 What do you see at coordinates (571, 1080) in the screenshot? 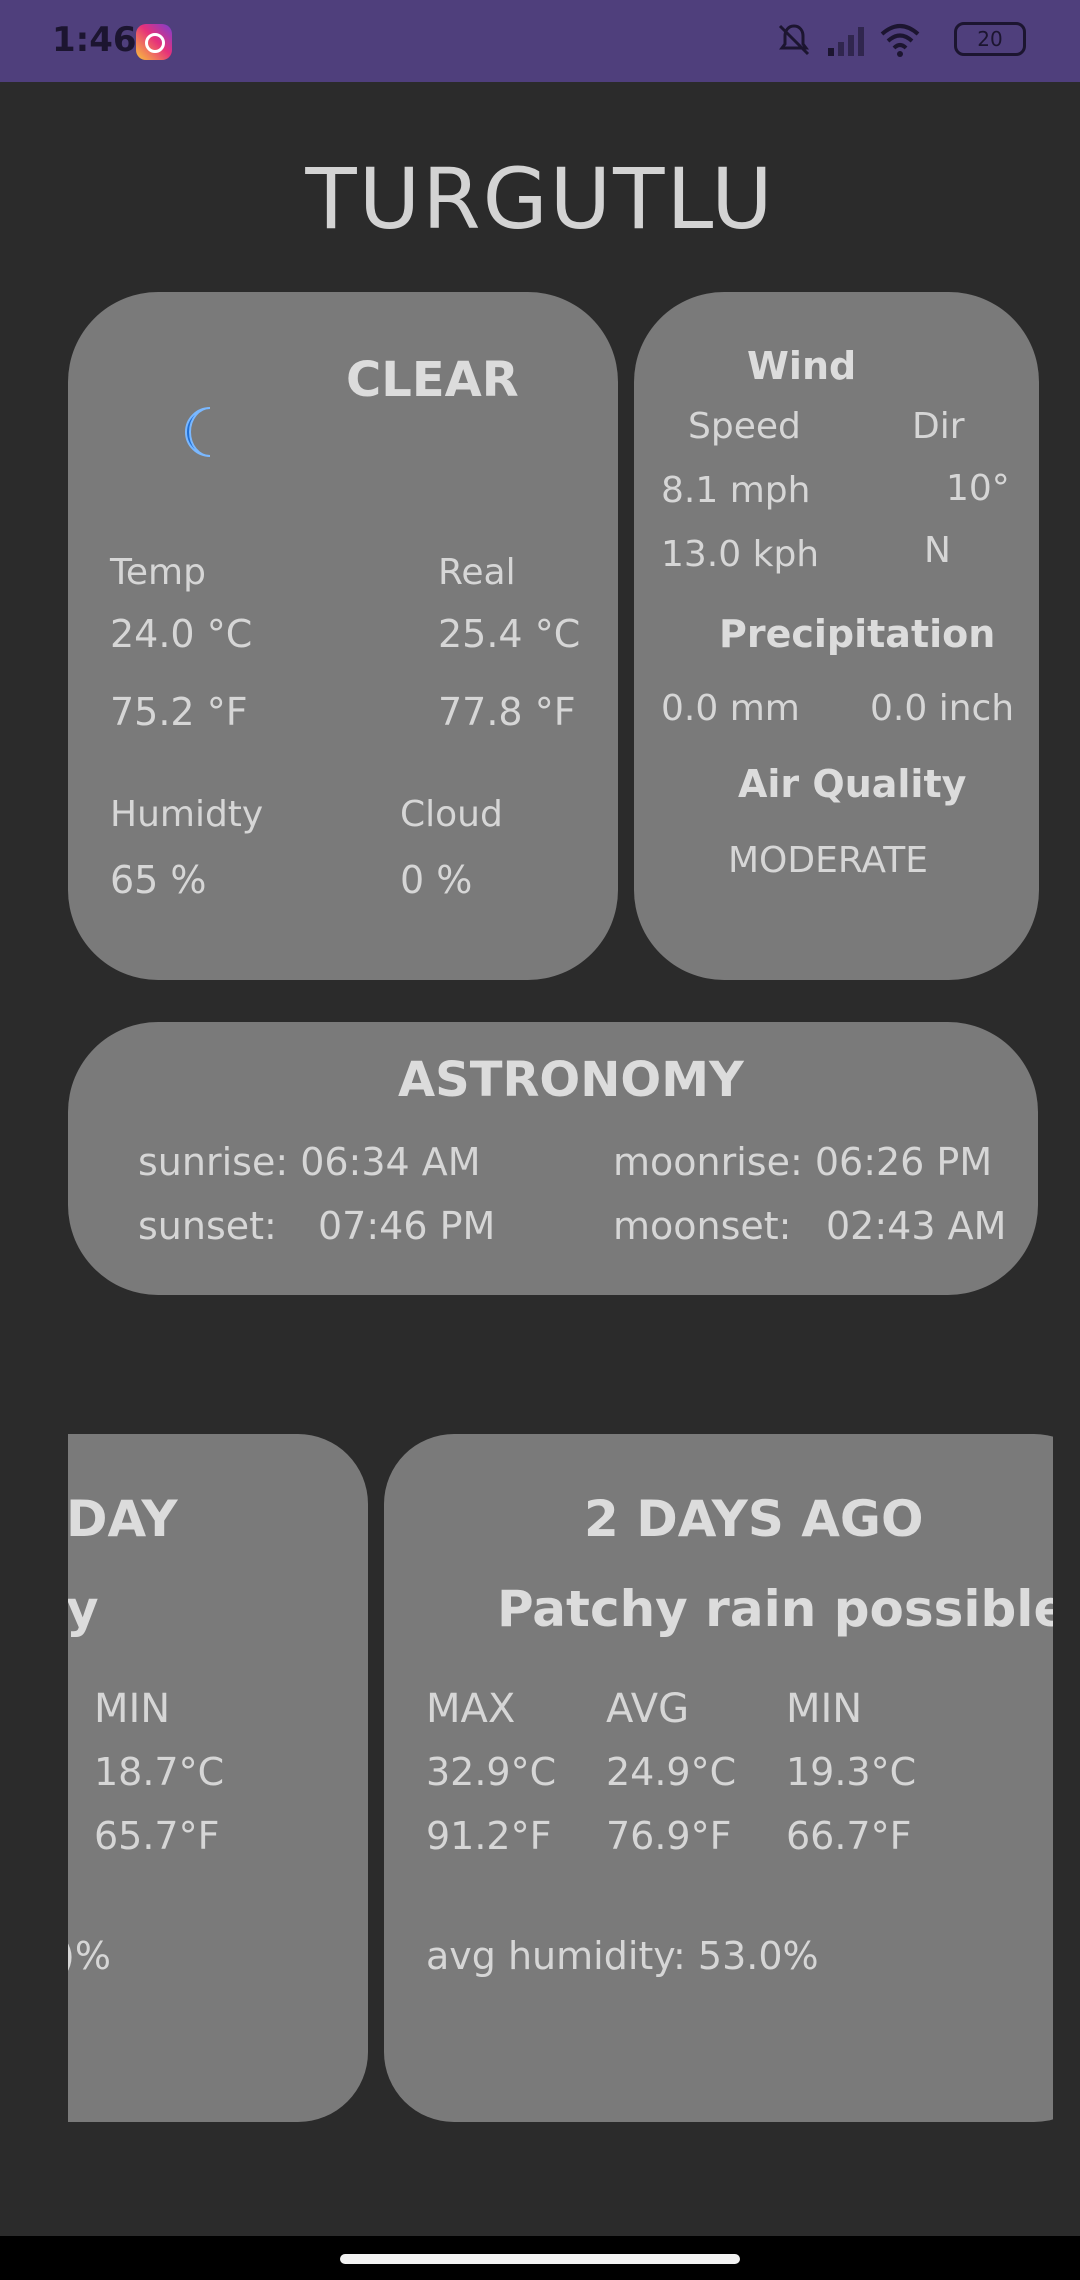
I see `astronomy-title: ASTRONOMY` at bounding box center [571, 1080].